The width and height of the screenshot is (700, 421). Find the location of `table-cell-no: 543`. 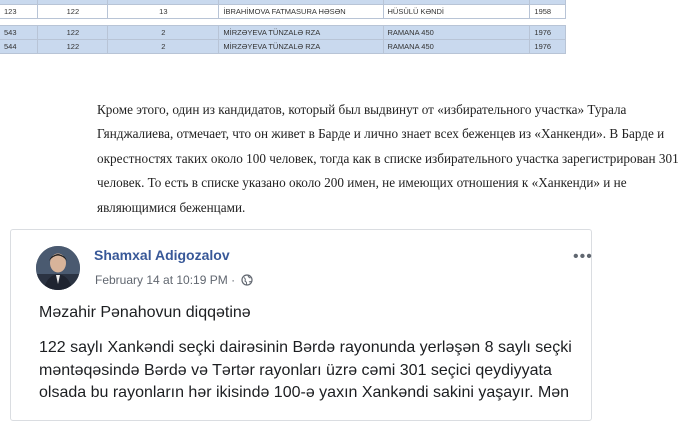

table-cell-no: 543 is located at coordinates (19, 32).